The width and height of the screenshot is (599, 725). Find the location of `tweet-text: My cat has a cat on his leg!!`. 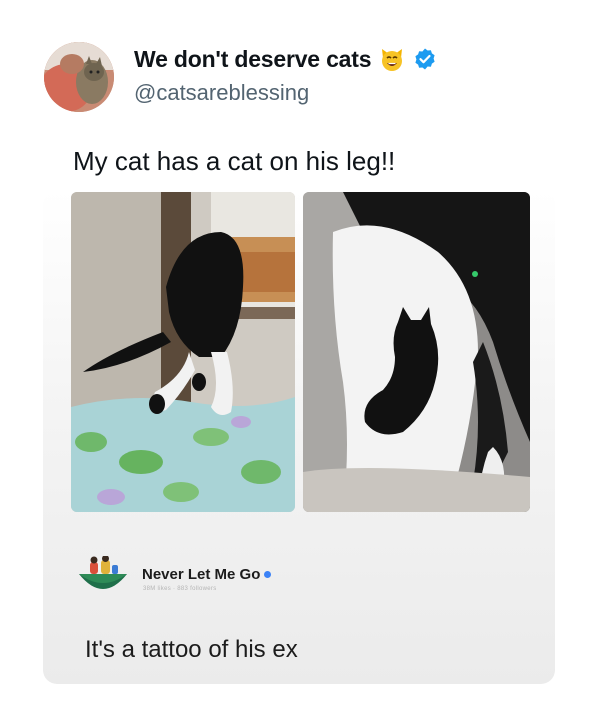

tweet-text: My cat has a cat on his leg!! is located at coordinates (234, 161).